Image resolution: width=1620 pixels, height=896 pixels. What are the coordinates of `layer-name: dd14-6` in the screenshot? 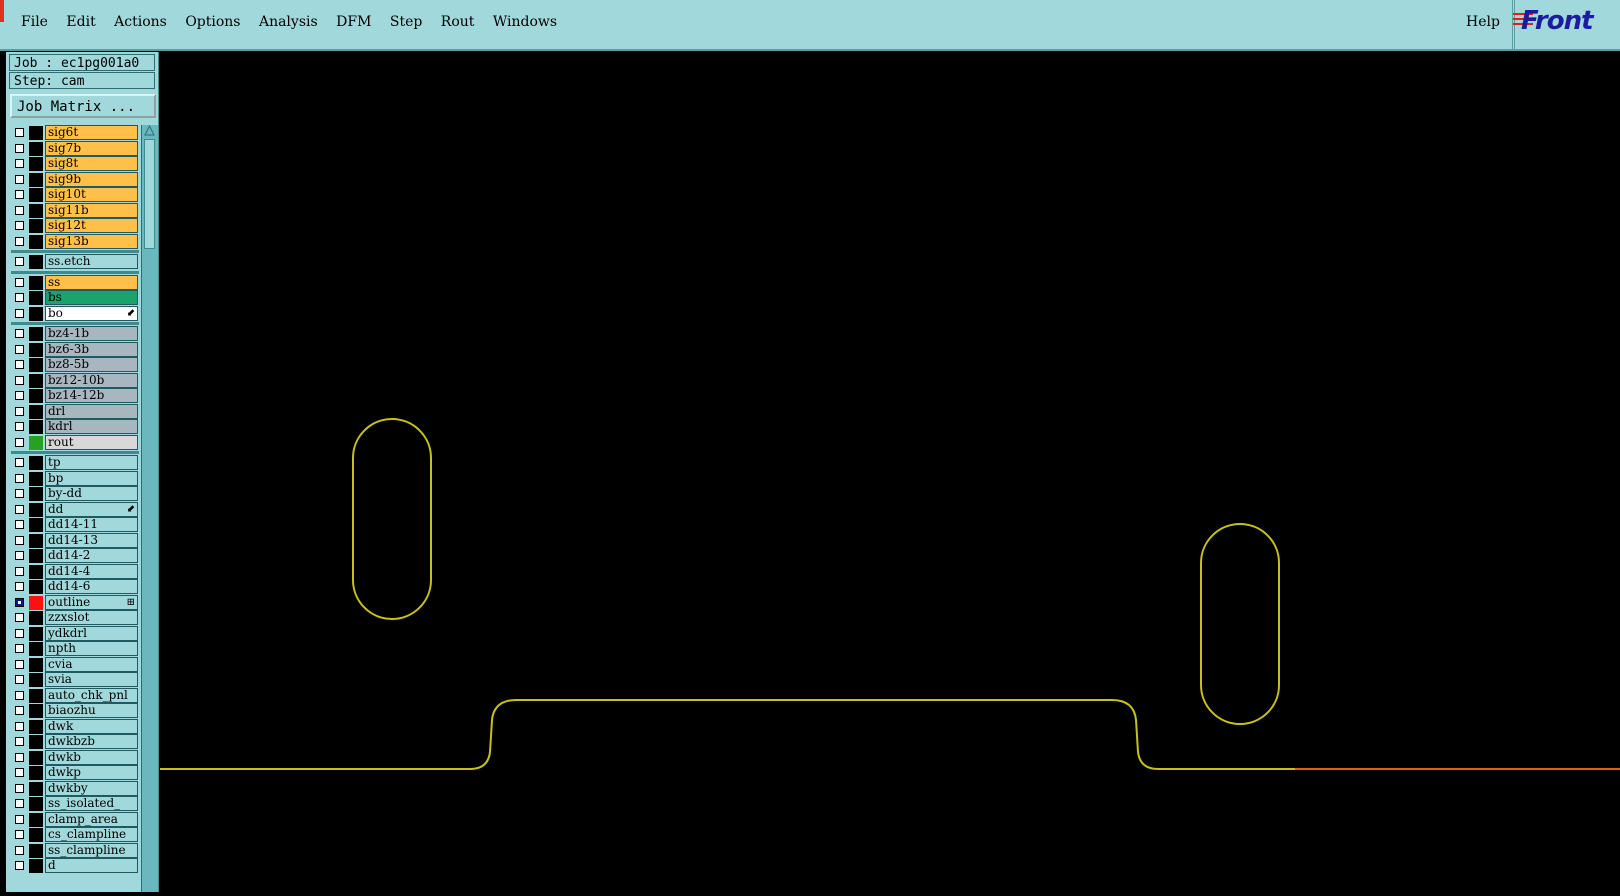 It's located at (91, 586).